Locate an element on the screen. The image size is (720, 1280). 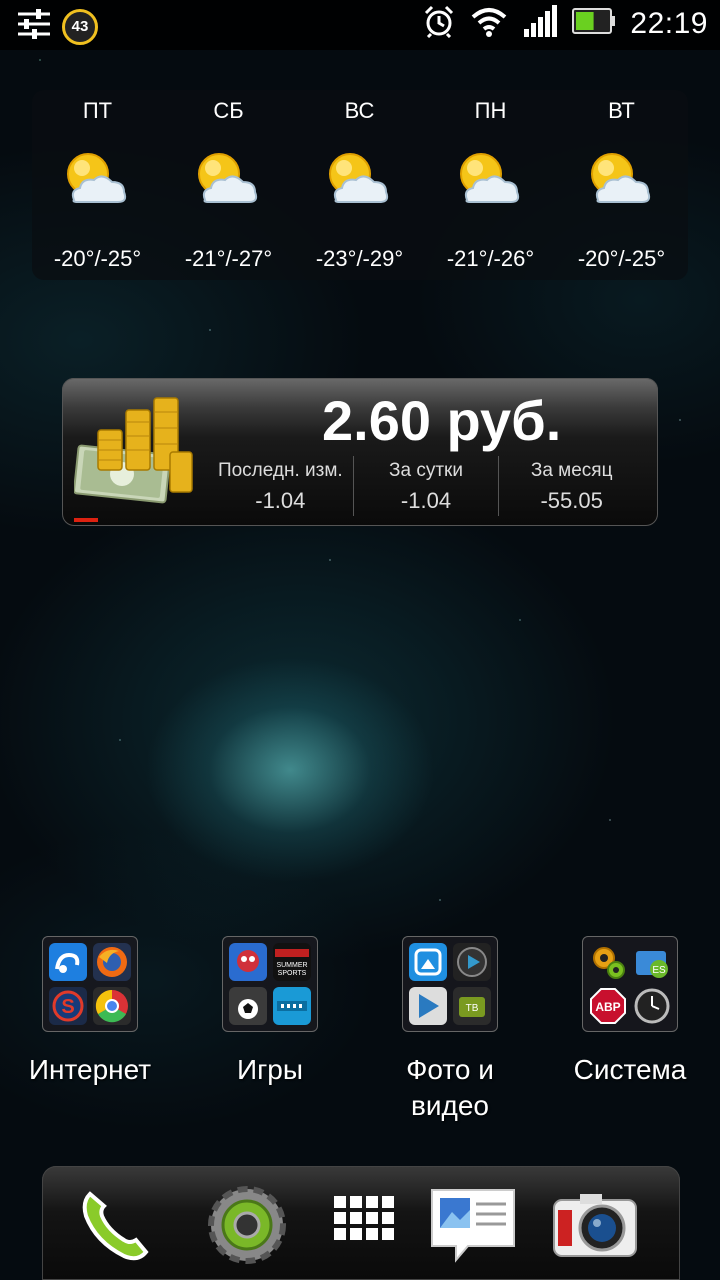
folder-photo-video: TB is located at coordinates (450, 984).